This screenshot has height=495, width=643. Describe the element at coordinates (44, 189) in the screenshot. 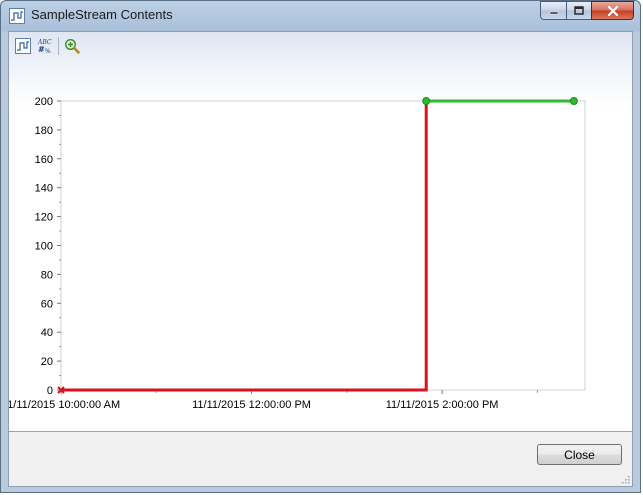

I see `y-tick-label: 140` at that location.